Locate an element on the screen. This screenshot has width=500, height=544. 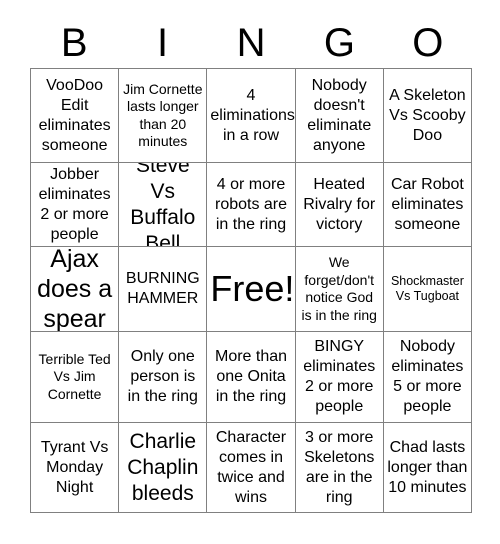
bingo-cell: Chad lasts longer than 10 minutes is located at coordinates (428, 468).